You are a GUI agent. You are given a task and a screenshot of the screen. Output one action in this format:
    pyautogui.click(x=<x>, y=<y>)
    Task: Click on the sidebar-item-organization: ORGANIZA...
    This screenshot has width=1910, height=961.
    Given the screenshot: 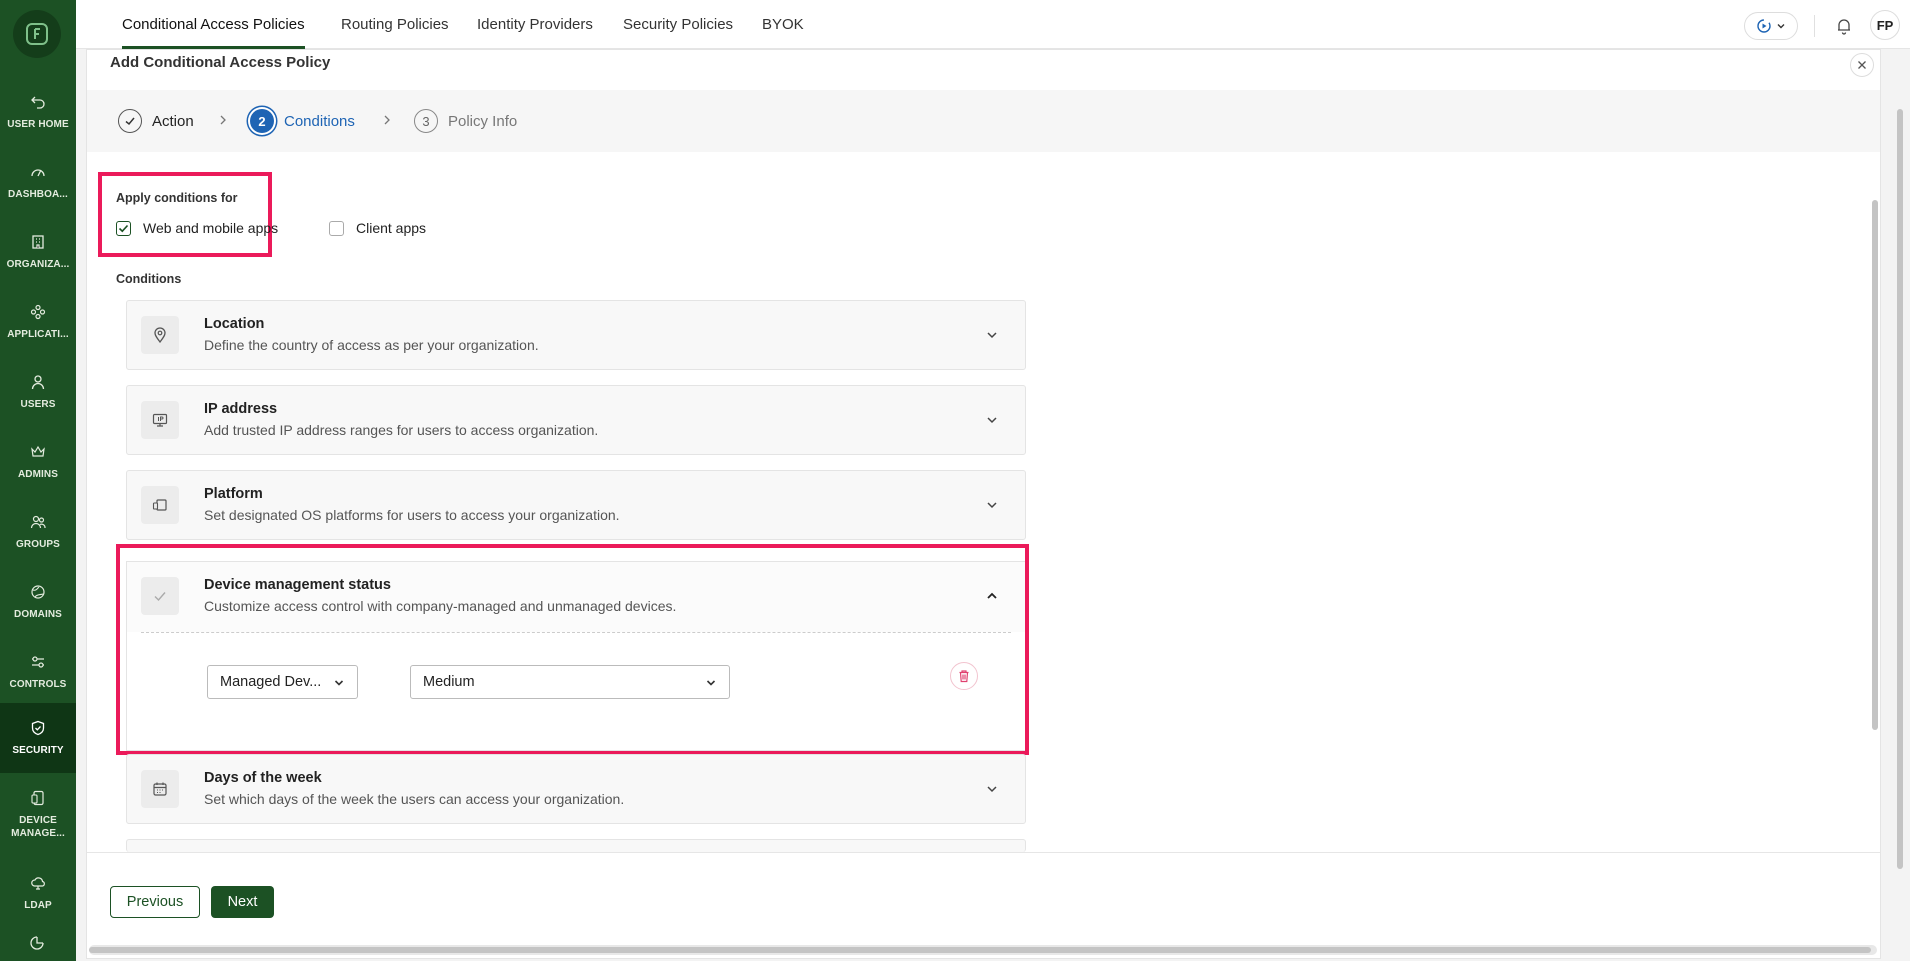 What is the action you would take?
    pyautogui.click(x=38, y=252)
    